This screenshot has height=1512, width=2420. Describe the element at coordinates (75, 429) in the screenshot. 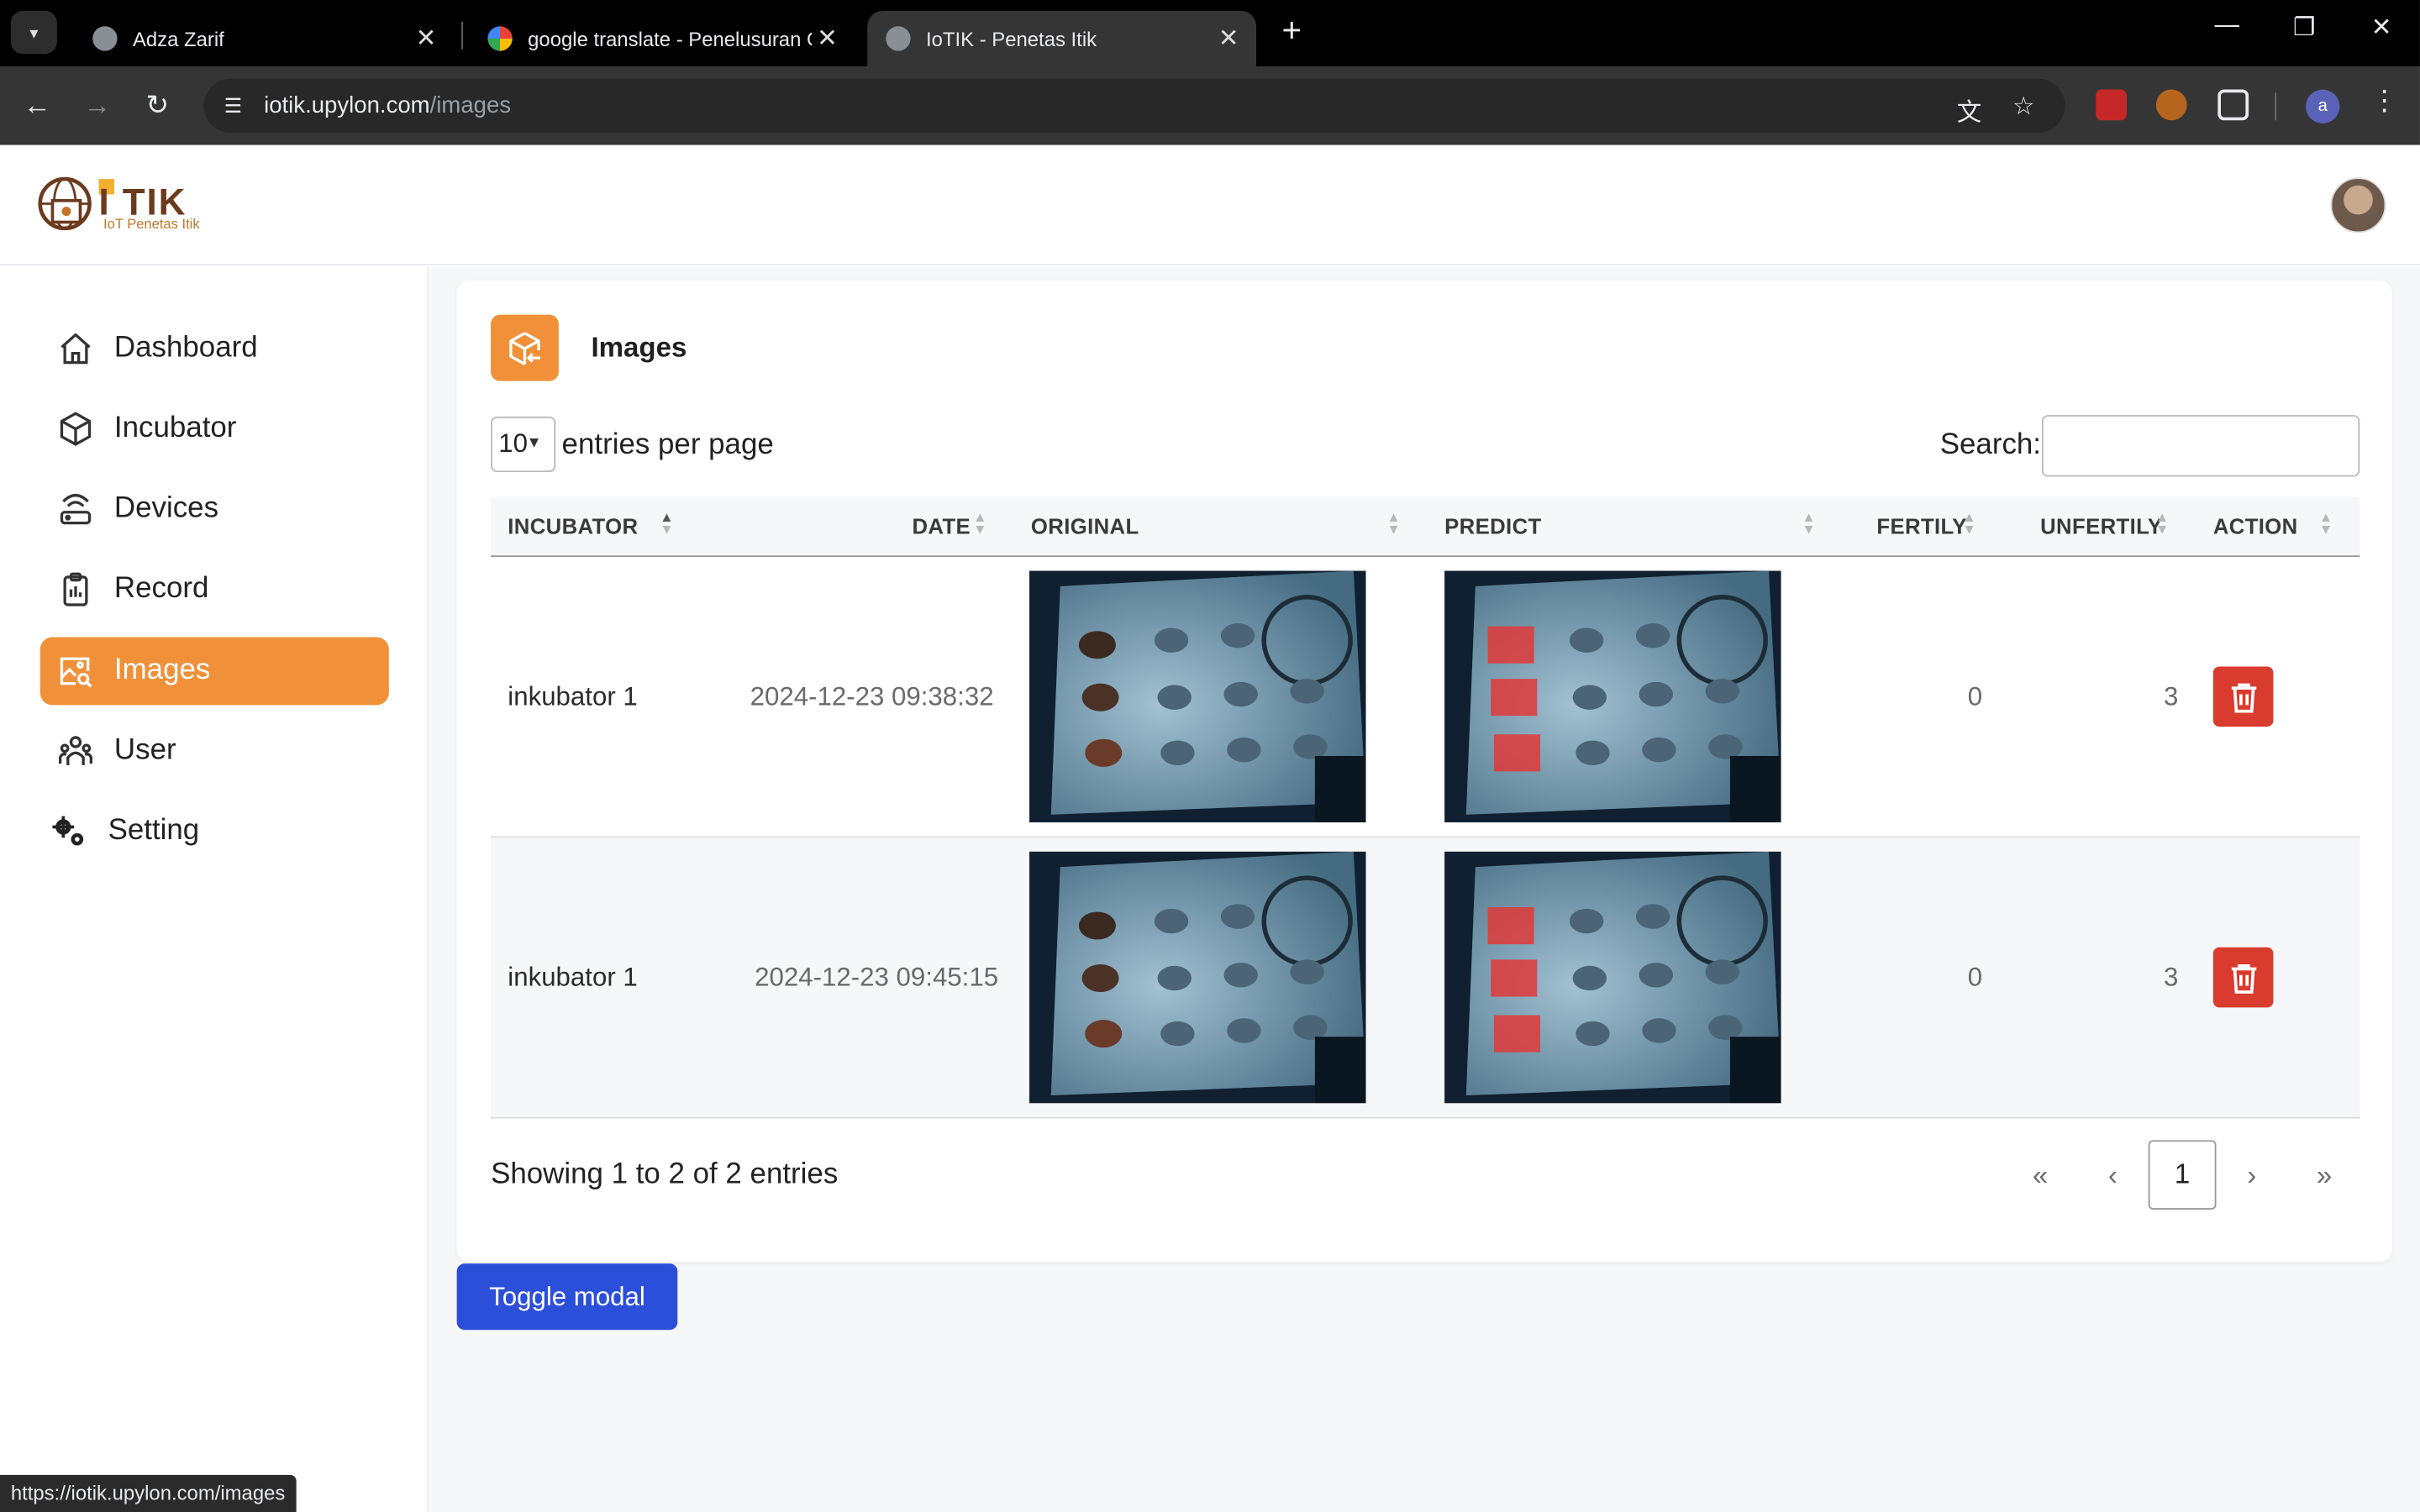

I see `box-icon` at that location.